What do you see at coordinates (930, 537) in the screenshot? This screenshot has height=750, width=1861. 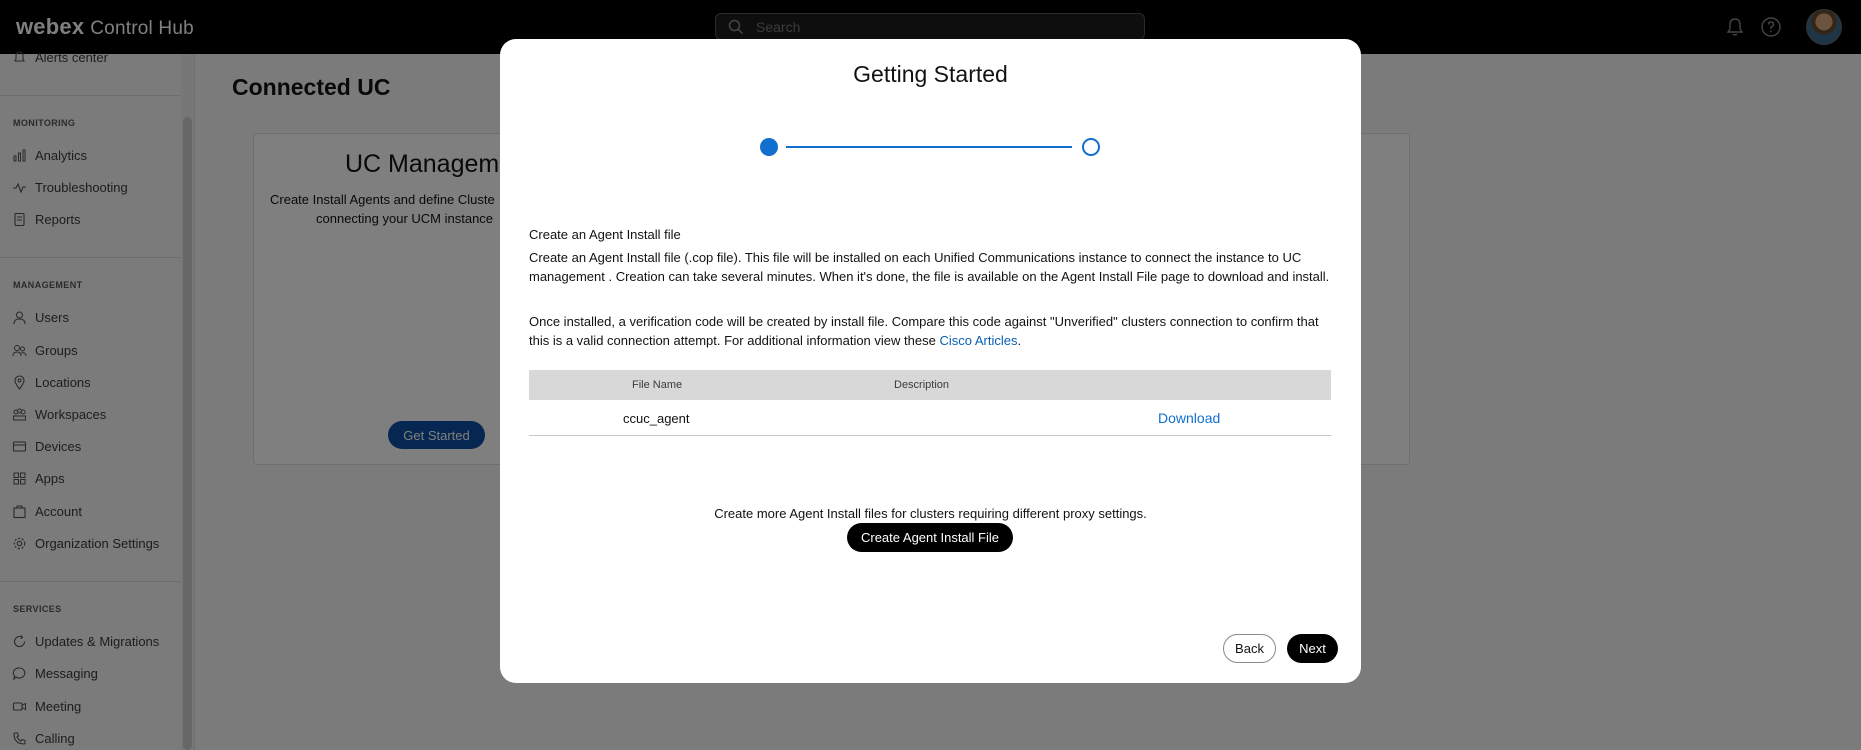 I see `create-agent-install-file-button: Create Agent Install File` at bounding box center [930, 537].